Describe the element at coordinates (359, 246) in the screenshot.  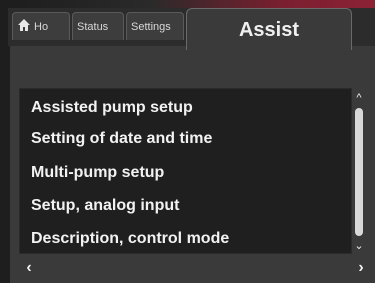
I see `chevron-down-icon: ⌄` at that location.